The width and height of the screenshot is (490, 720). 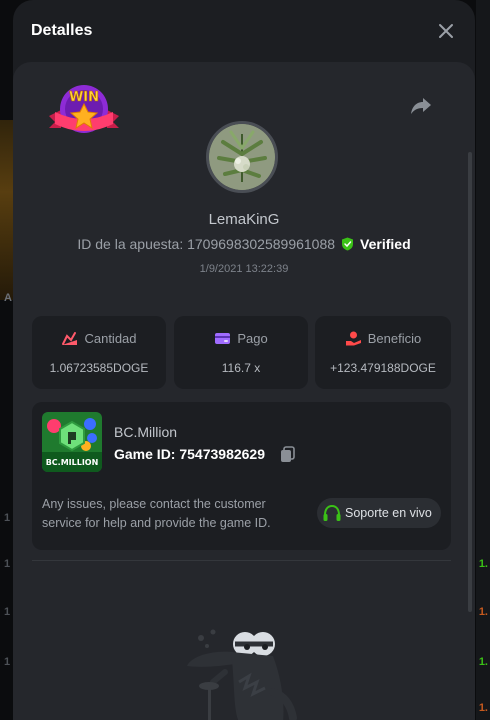 I want to click on avatar-image, so click(x=242, y=157).